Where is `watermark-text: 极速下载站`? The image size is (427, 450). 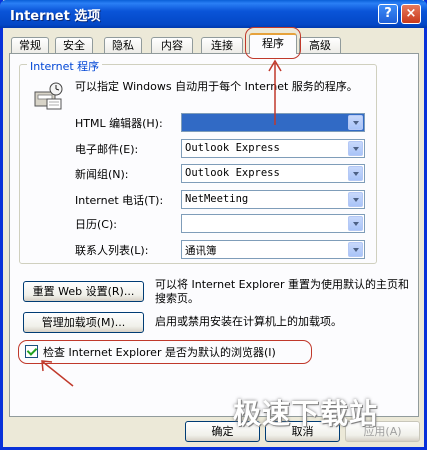
watermark-text: 极速下载站 is located at coordinates (306, 413).